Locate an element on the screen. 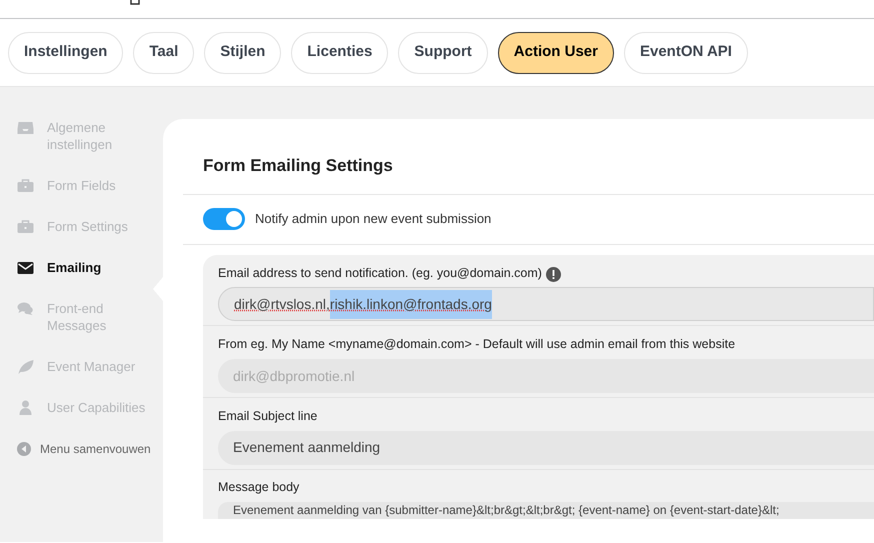 Image resolution: width=874 pixels, height=543 pixels. leaf-icon is located at coordinates (25, 367).